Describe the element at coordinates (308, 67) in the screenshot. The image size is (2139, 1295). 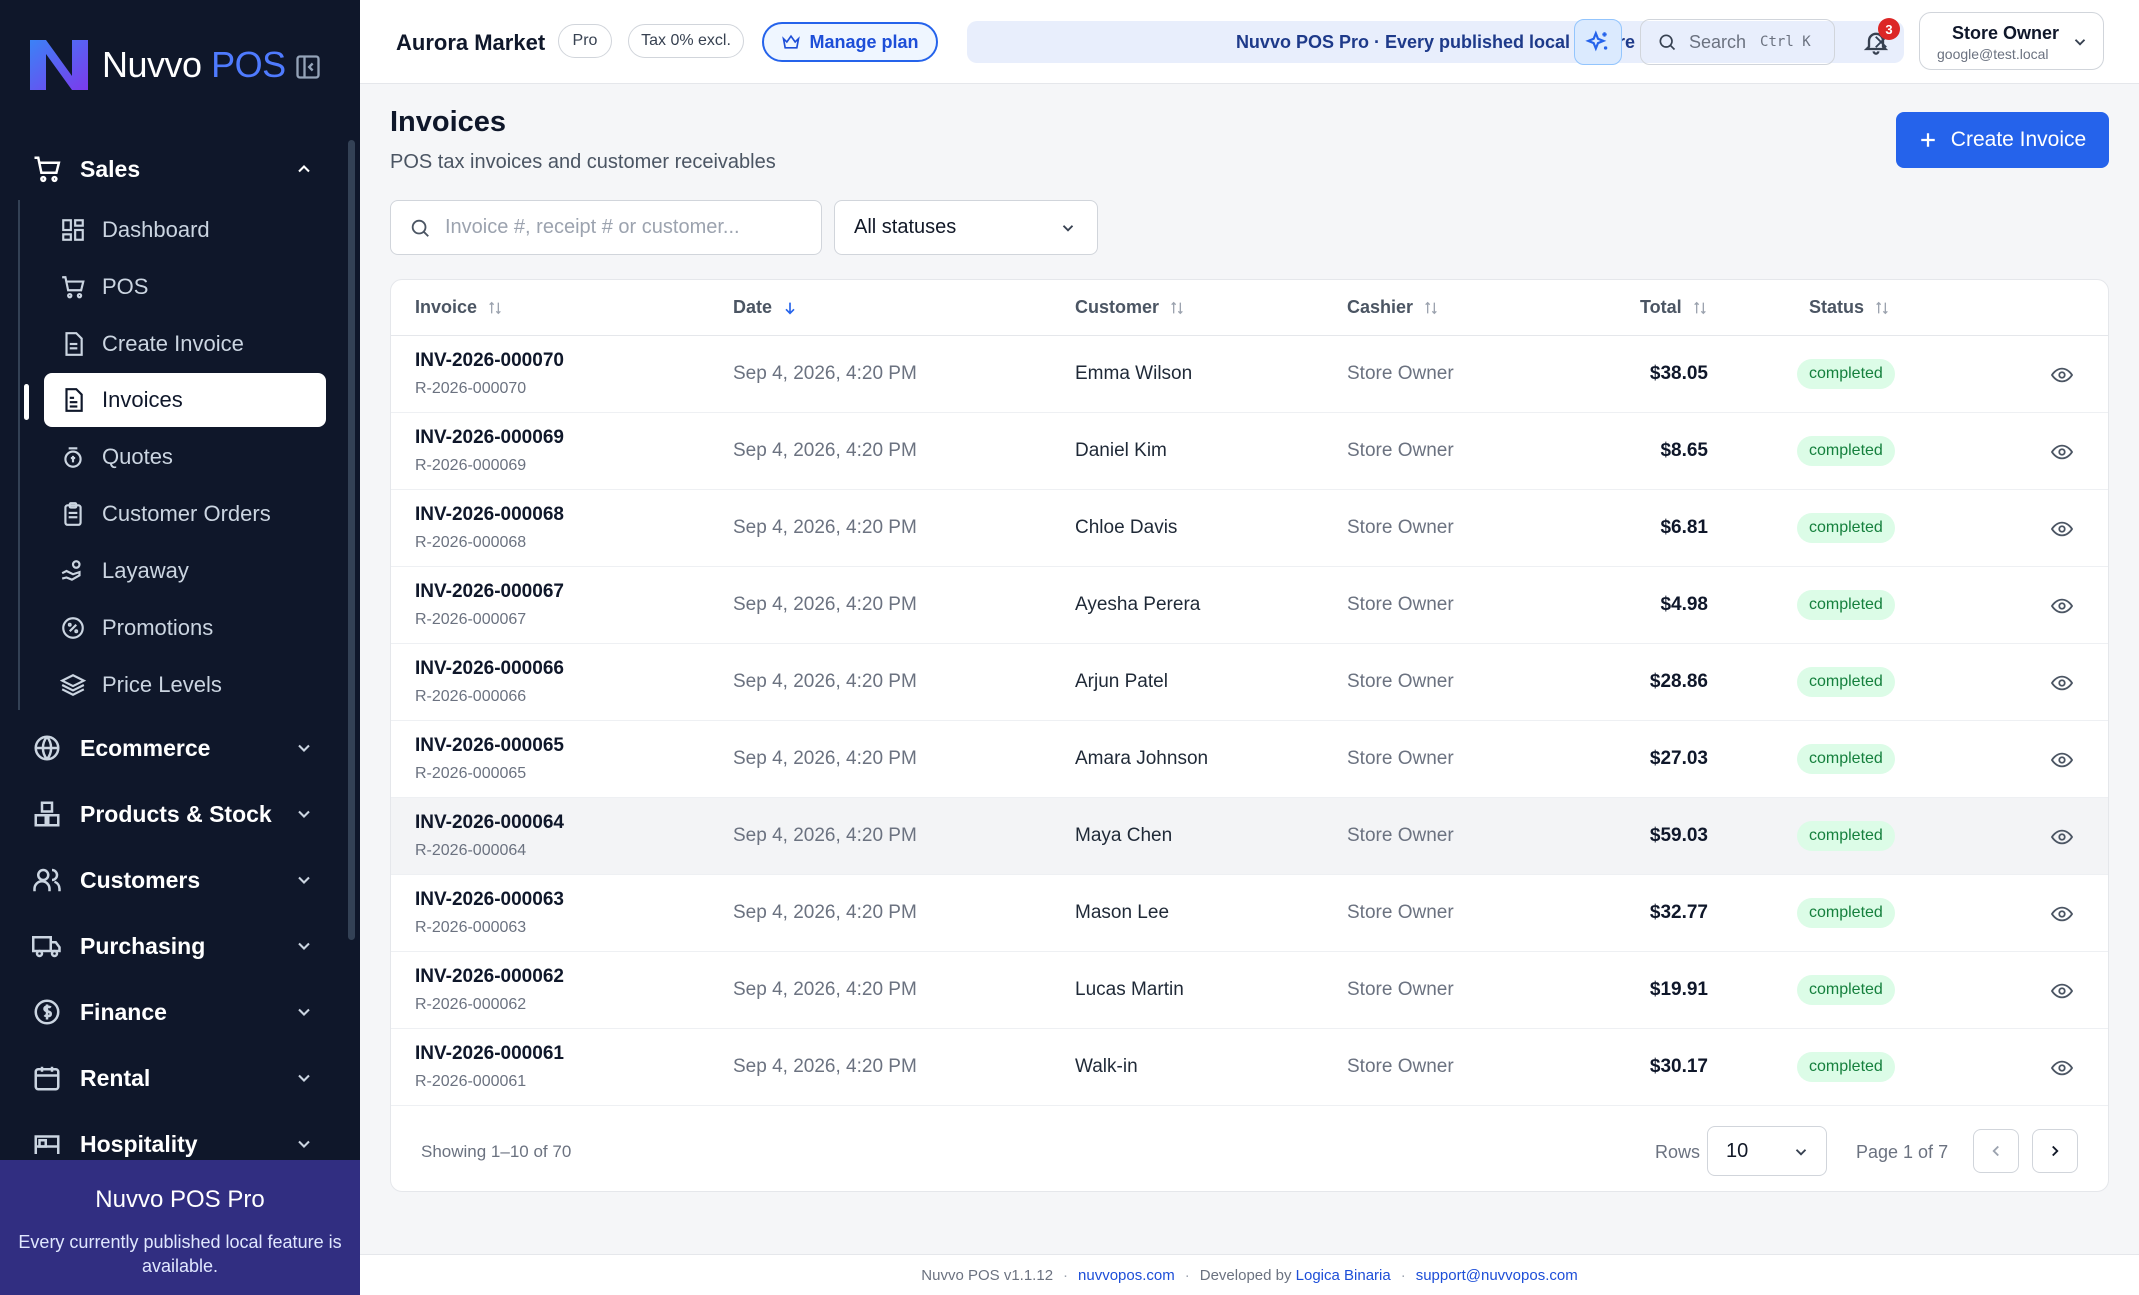
I see `collapse-sidebar-icon` at that location.